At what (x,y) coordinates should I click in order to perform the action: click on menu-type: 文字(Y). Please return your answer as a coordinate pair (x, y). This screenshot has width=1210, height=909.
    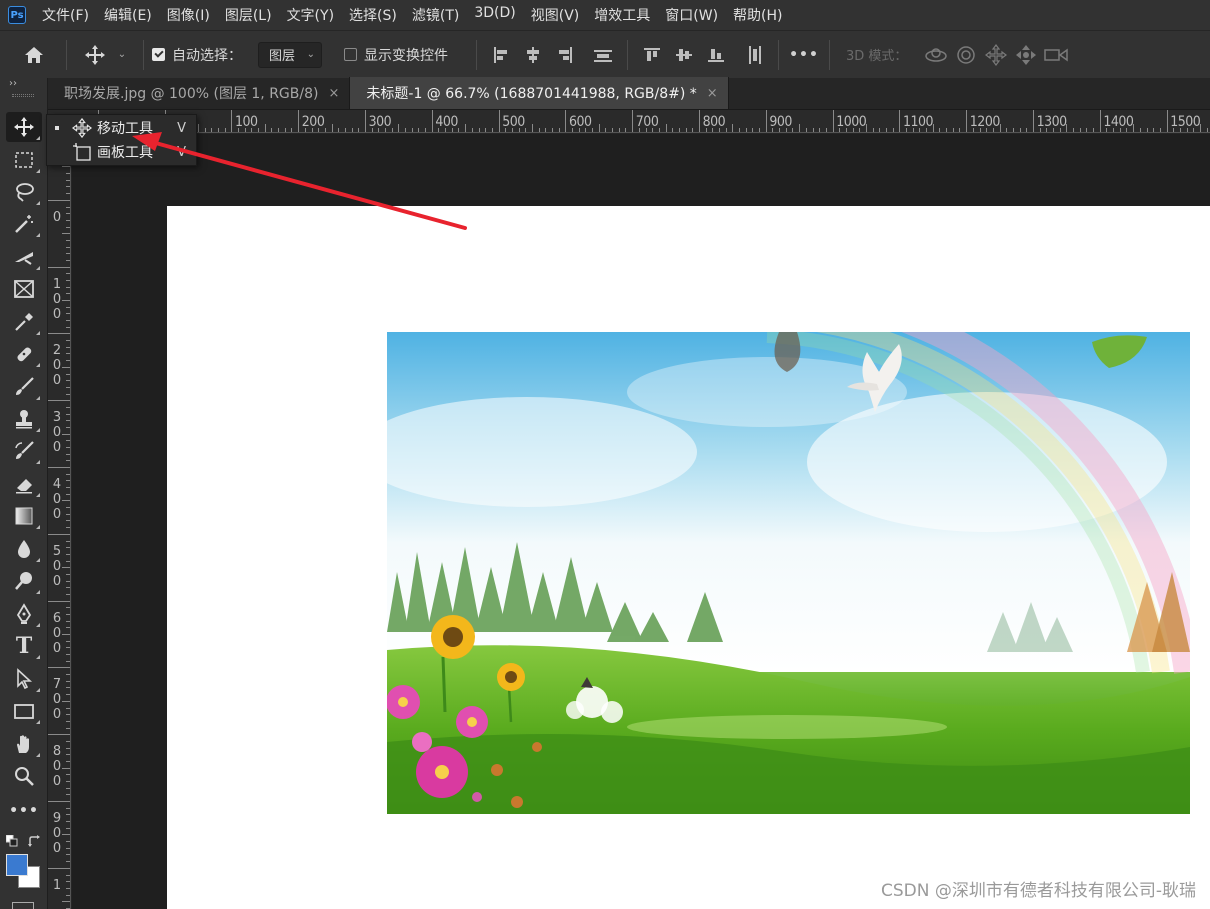
    Looking at the image, I should click on (310, 15).